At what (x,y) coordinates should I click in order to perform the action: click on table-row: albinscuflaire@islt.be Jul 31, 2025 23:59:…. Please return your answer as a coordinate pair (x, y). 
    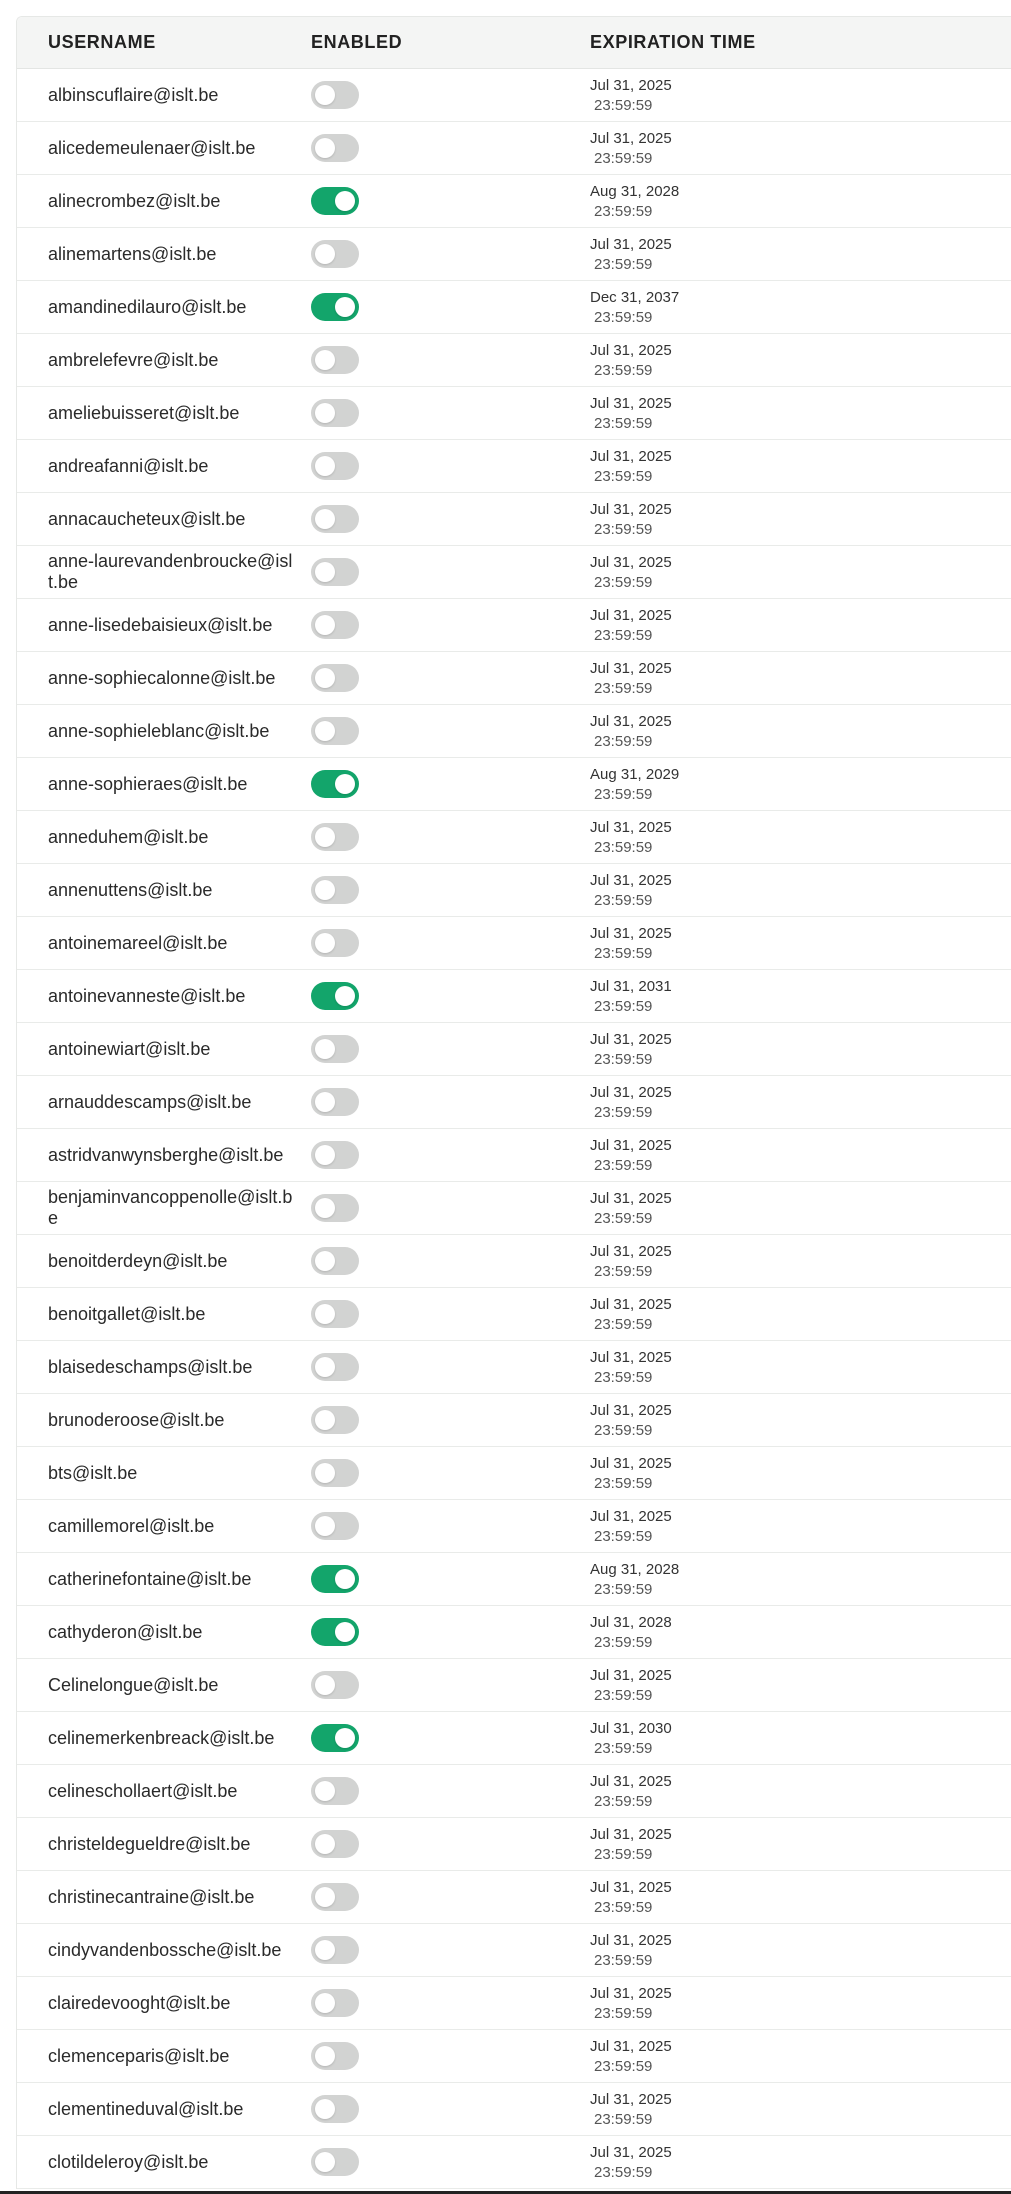
    Looking at the image, I should click on (514, 95).